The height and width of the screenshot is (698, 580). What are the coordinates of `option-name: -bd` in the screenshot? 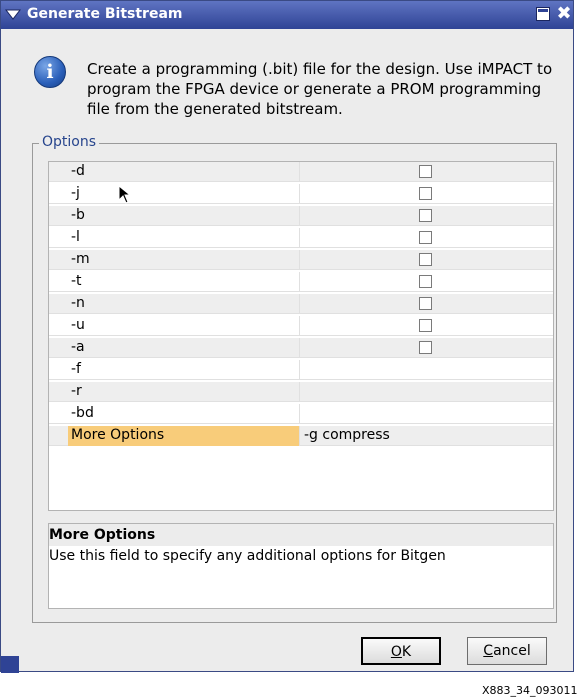 It's located at (82, 413).